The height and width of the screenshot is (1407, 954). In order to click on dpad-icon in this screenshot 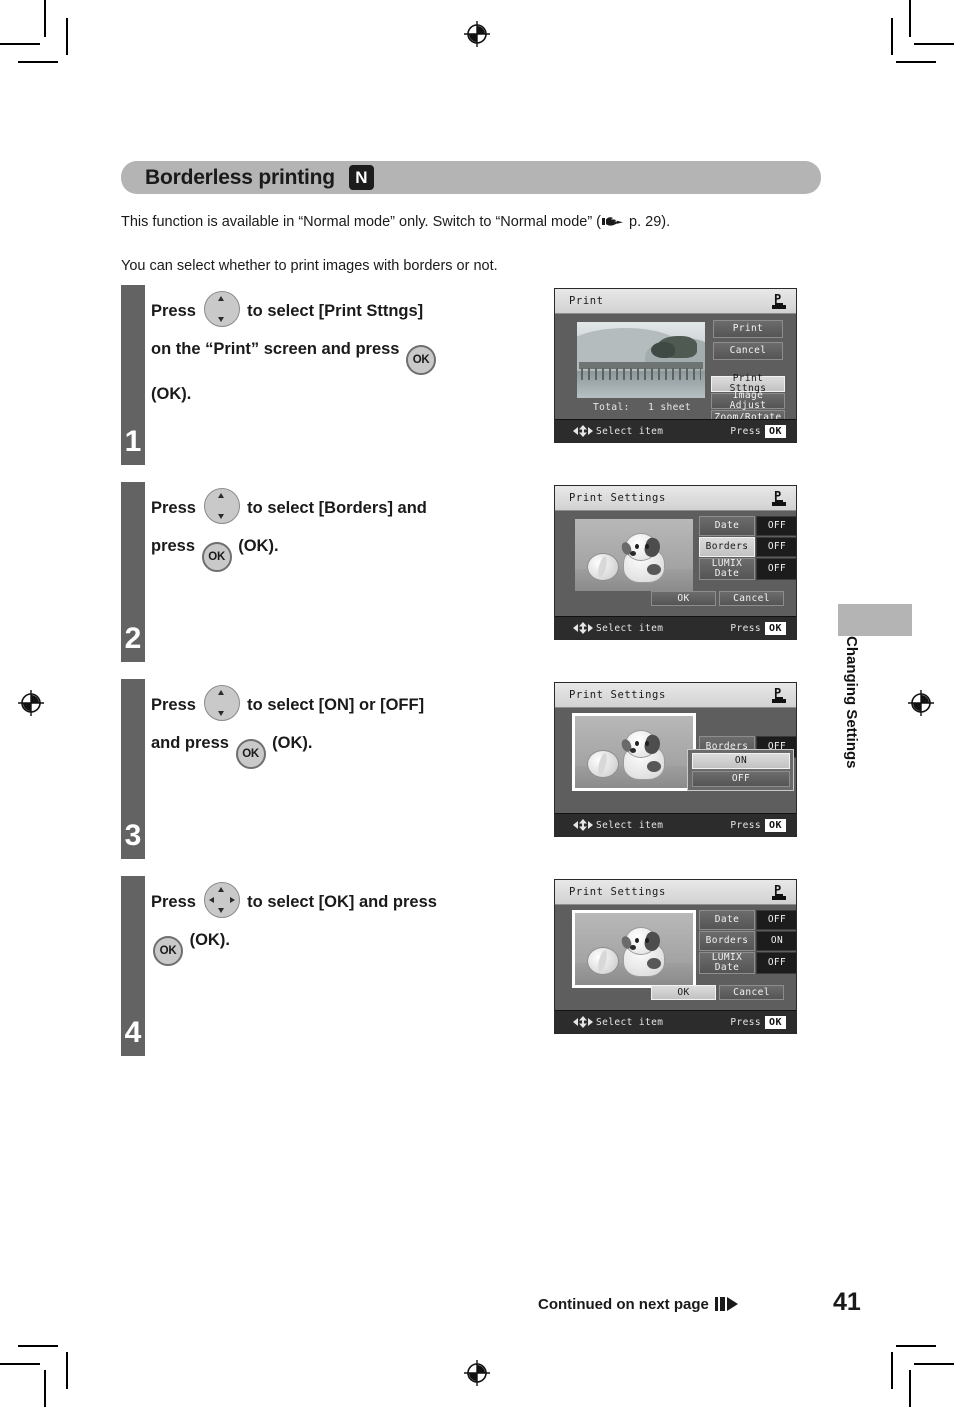, I will do `click(583, 628)`.